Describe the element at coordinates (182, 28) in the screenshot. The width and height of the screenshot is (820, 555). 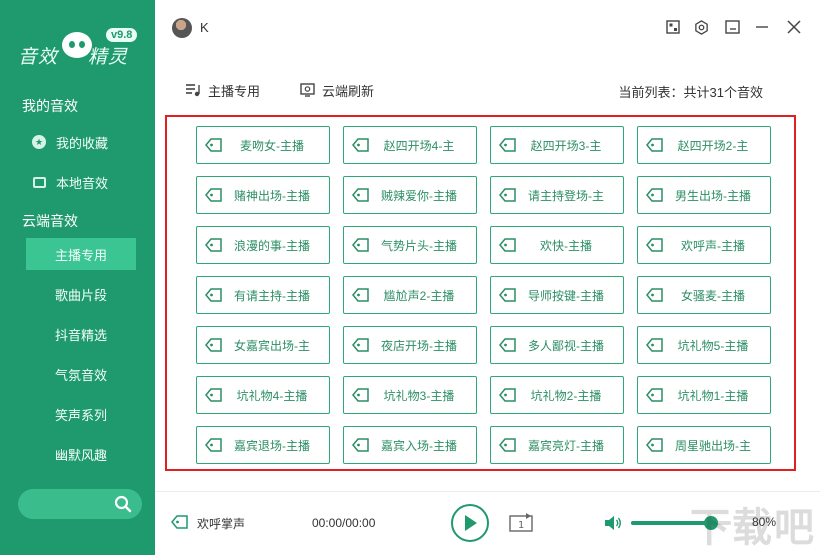
I see `avatar` at that location.